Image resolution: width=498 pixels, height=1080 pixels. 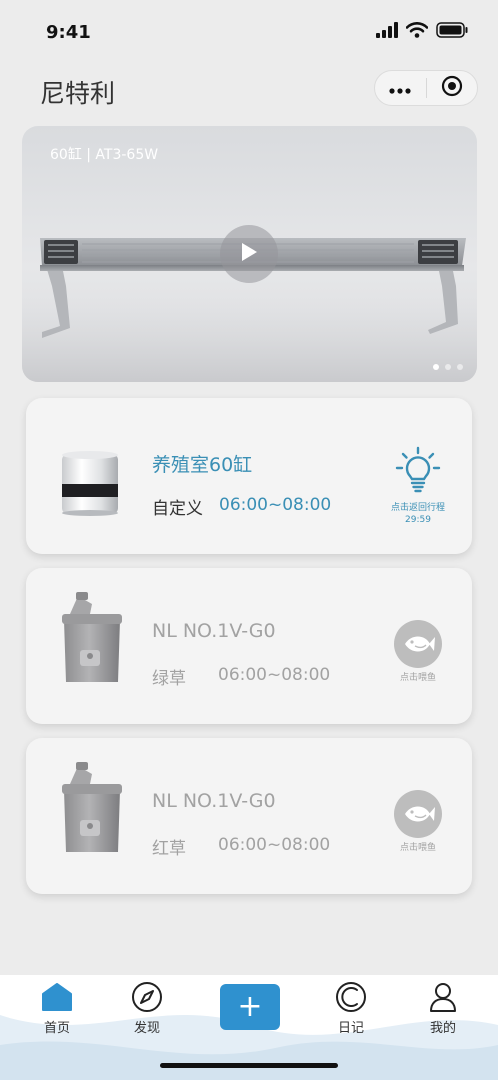 I want to click on device-card: NL NO.1V-G0 绿草 06:00~08:00 点击喂鱼, so click(x=249, y=646).